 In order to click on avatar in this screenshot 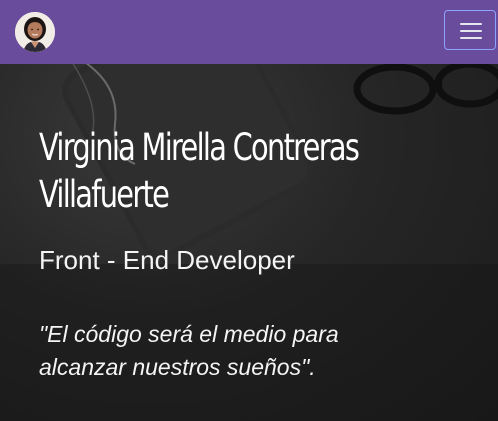, I will do `click(35, 32)`.